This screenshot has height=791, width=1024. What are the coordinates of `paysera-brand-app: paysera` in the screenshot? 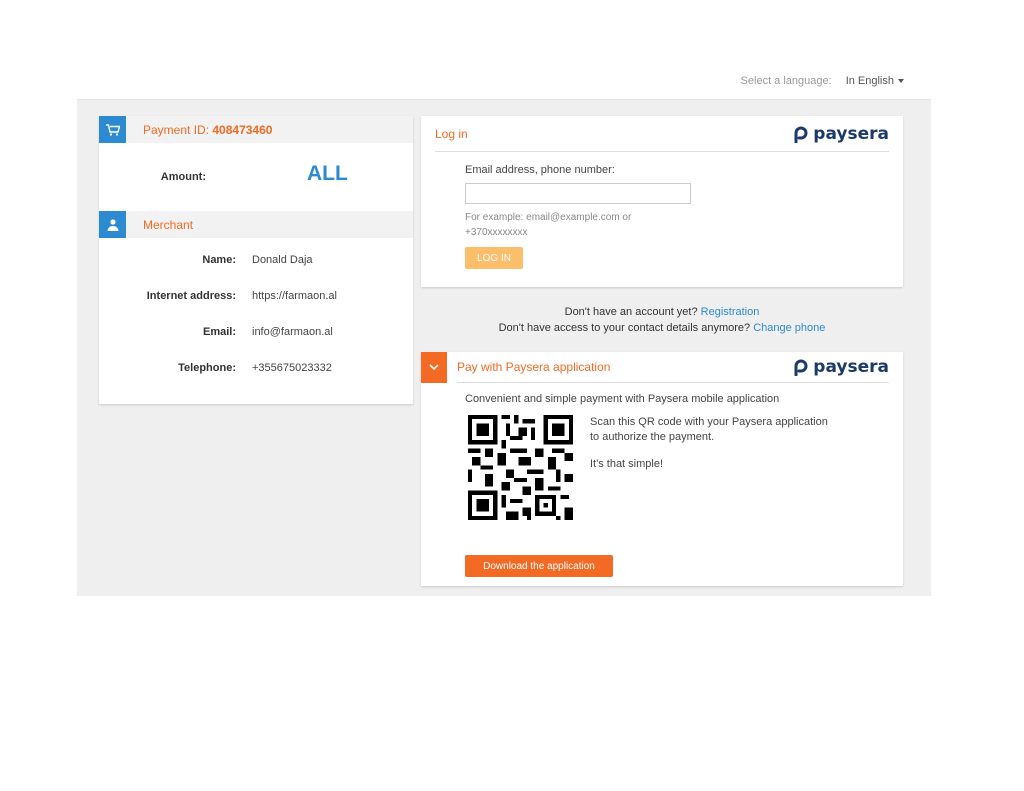 It's located at (851, 367).